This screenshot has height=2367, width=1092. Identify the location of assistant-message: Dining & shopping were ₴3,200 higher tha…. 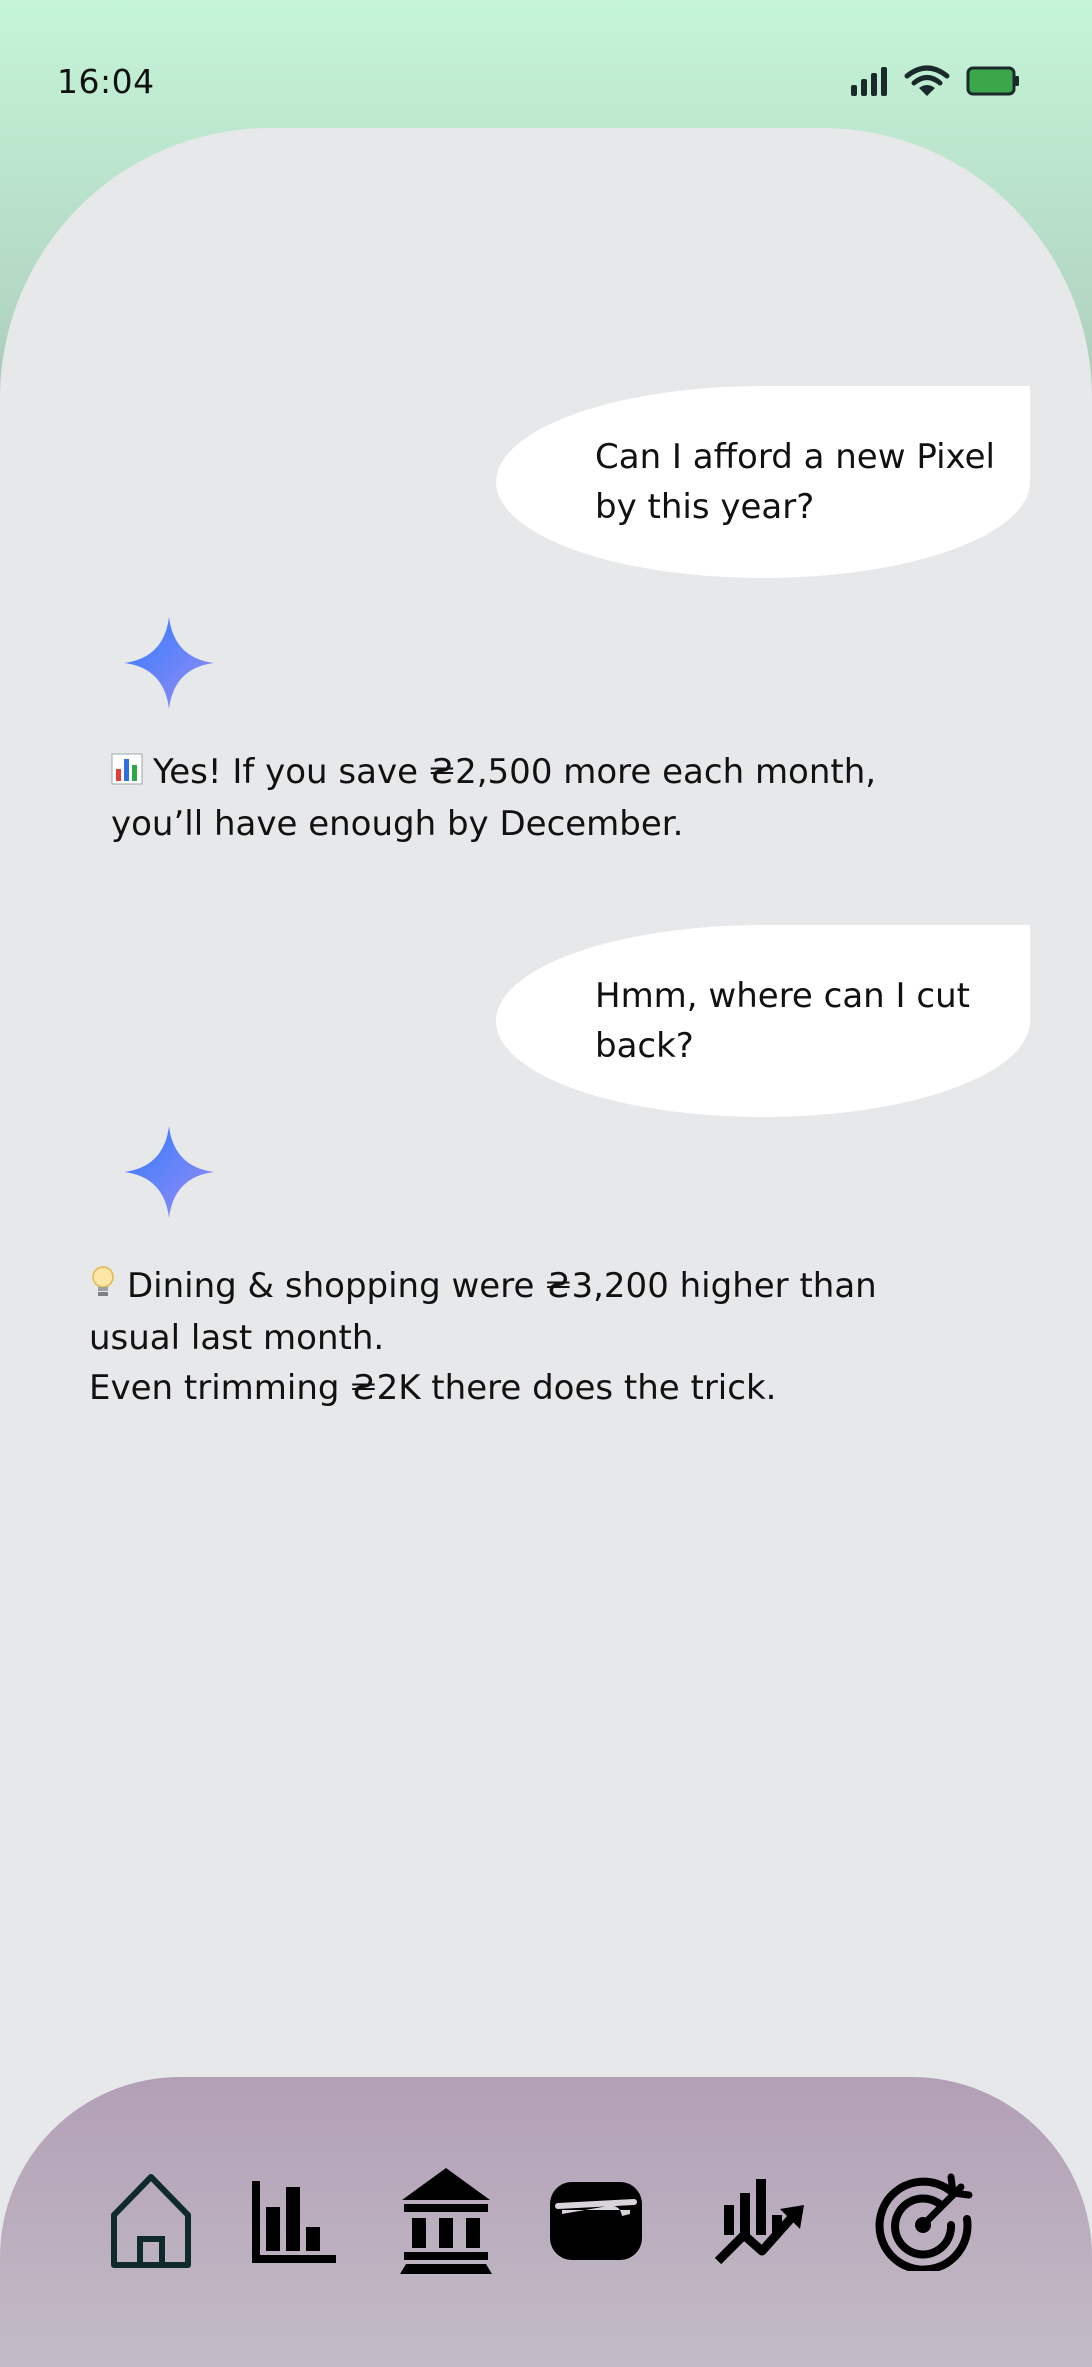
(529, 1337).